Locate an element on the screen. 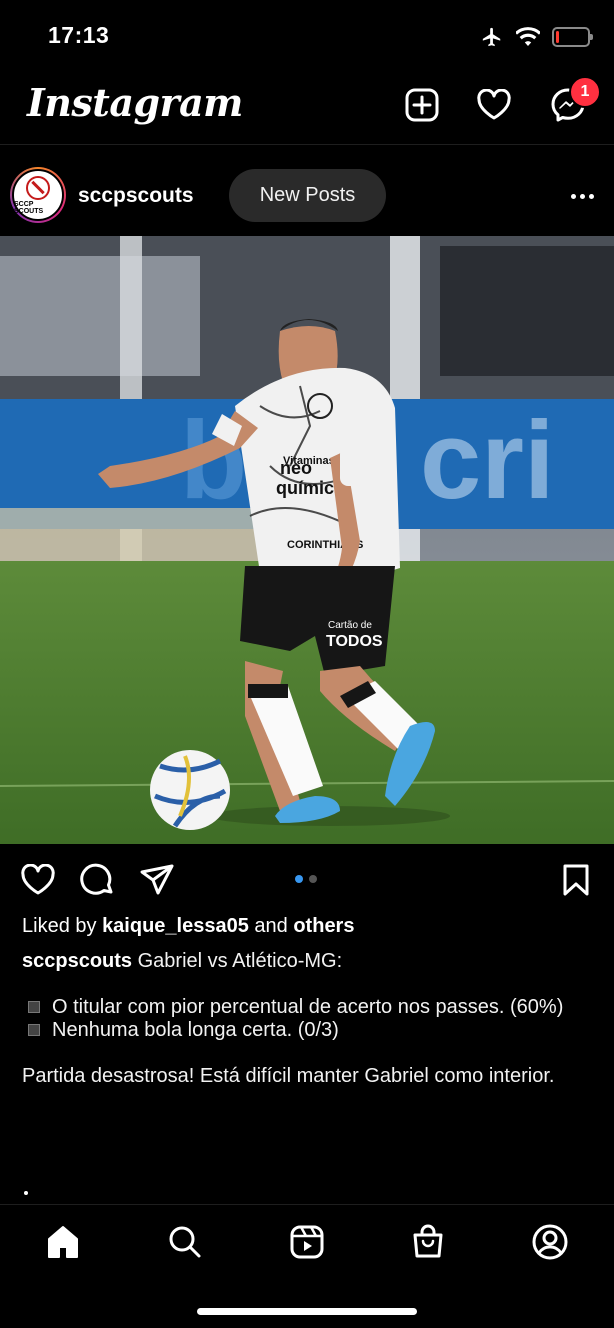  avatar: SCCP SCOUTS is located at coordinates (38, 195).